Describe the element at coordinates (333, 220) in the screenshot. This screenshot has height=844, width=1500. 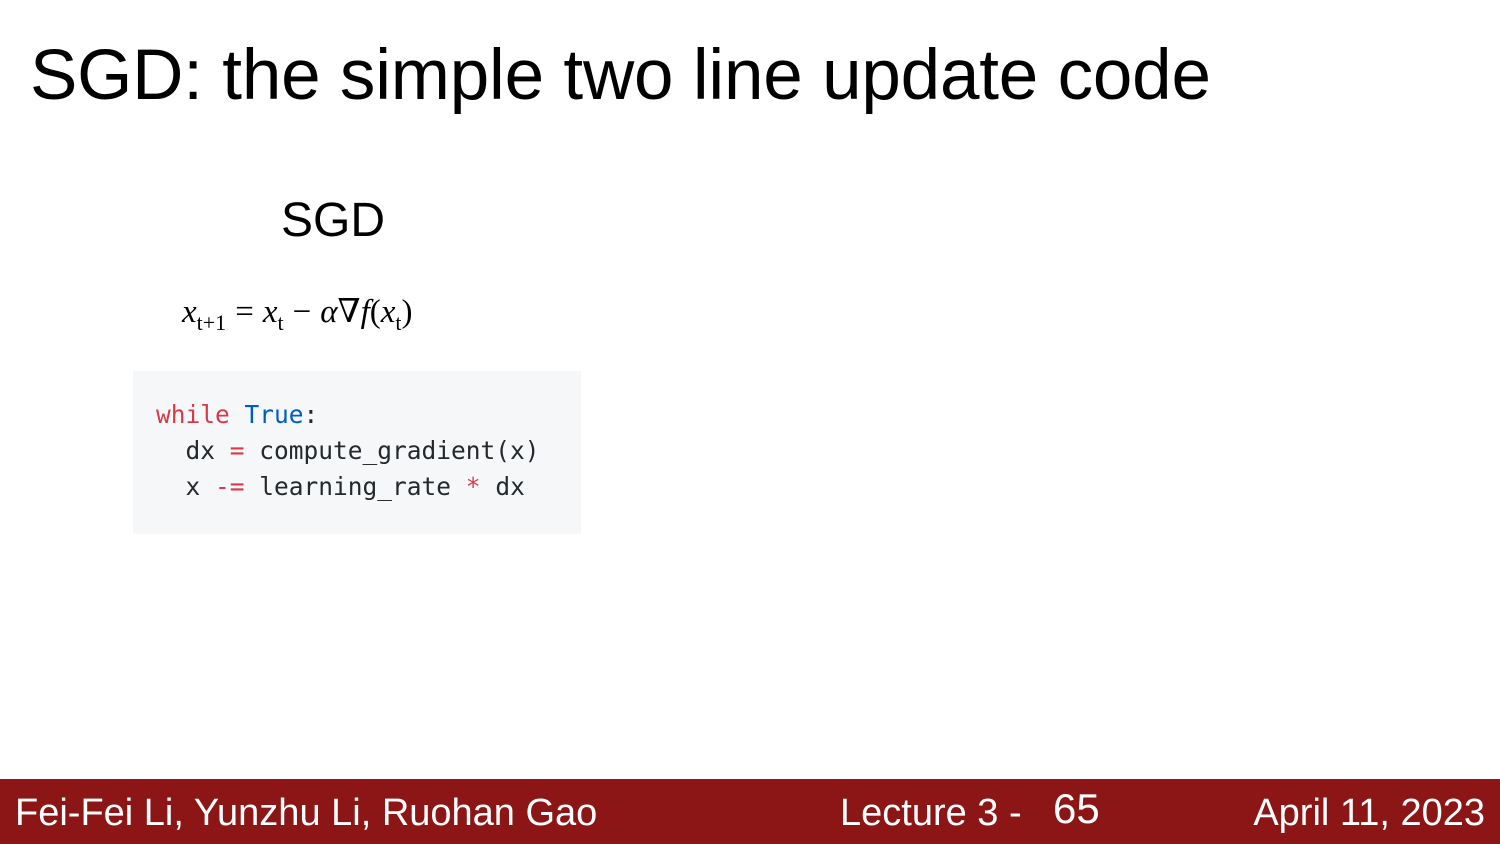
I see `subtitle: SGD` at that location.